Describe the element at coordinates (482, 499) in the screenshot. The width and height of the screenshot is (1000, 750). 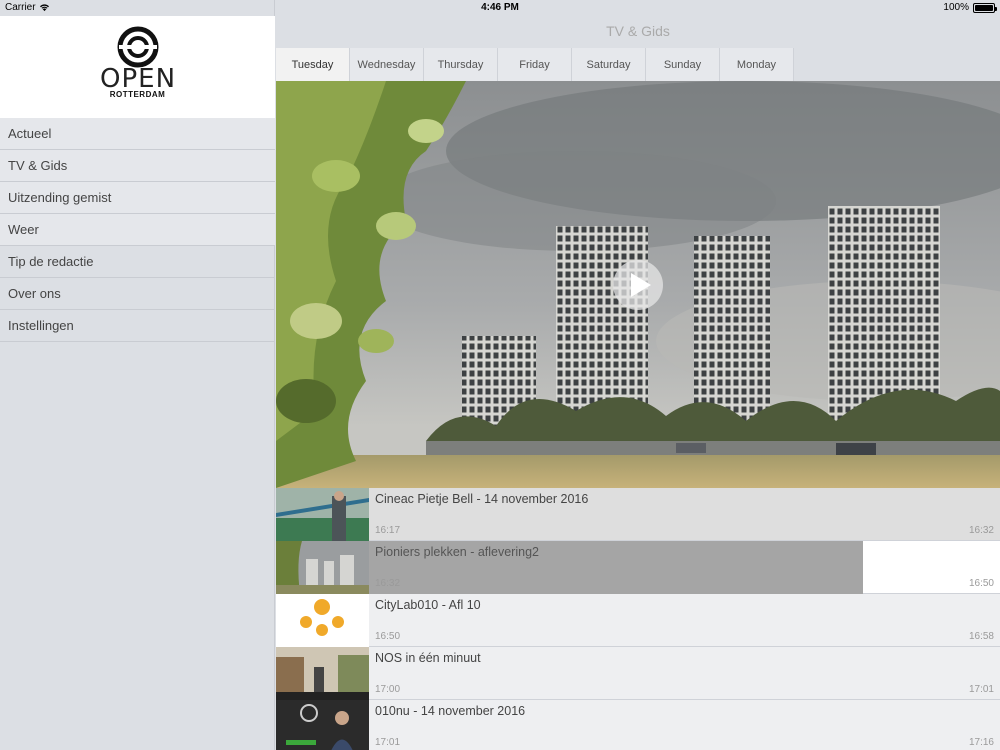
I see `programme-title: Cineac Pietje Bell - 14 november 2016` at that location.